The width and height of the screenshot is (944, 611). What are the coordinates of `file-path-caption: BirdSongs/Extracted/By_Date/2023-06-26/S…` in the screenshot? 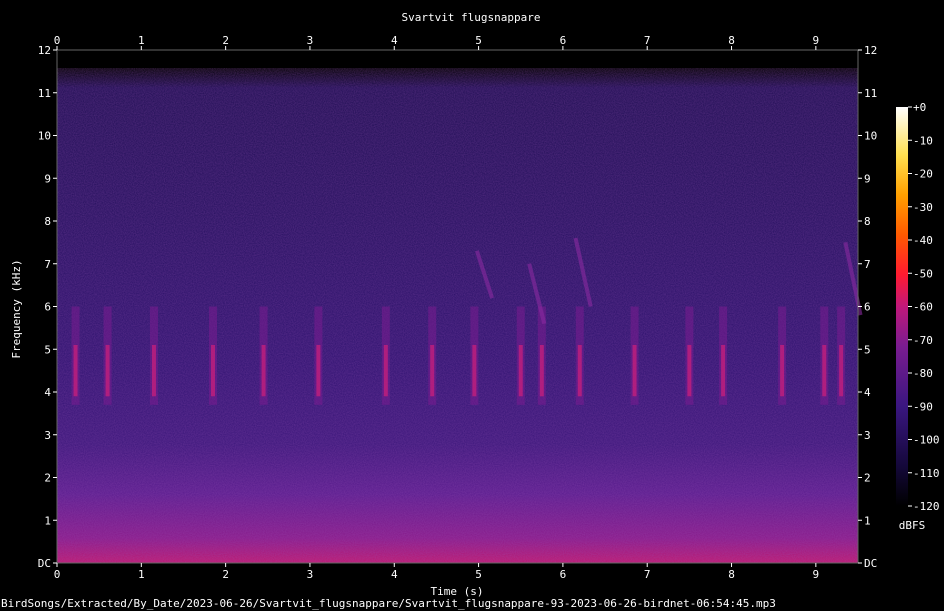 It's located at (388, 603).